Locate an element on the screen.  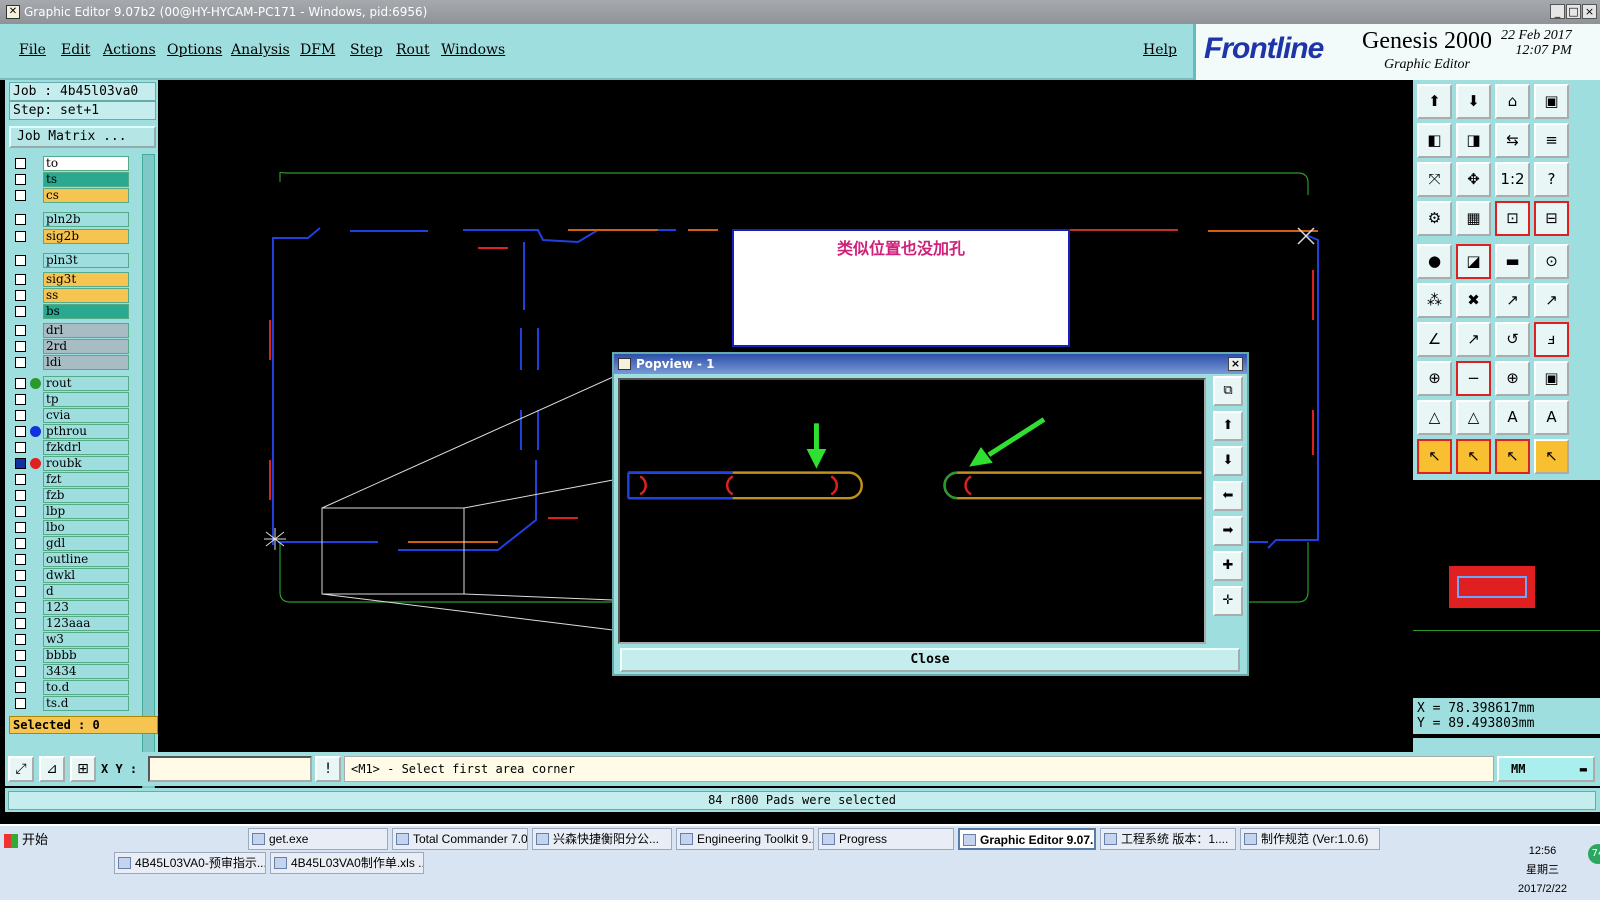
layer-name: sig2b is located at coordinates (86, 236).